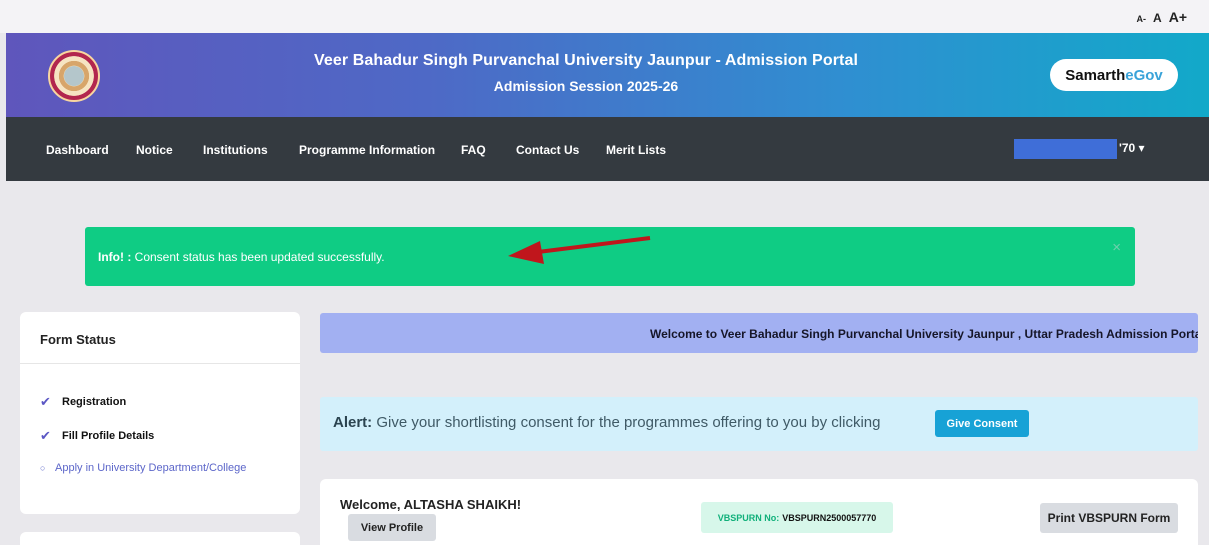 This screenshot has height=545, width=1209. What do you see at coordinates (431, 504) in the screenshot?
I see `welcome-greeting: Welcome, ALTASHA SHAIKH!` at bounding box center [431, 504].